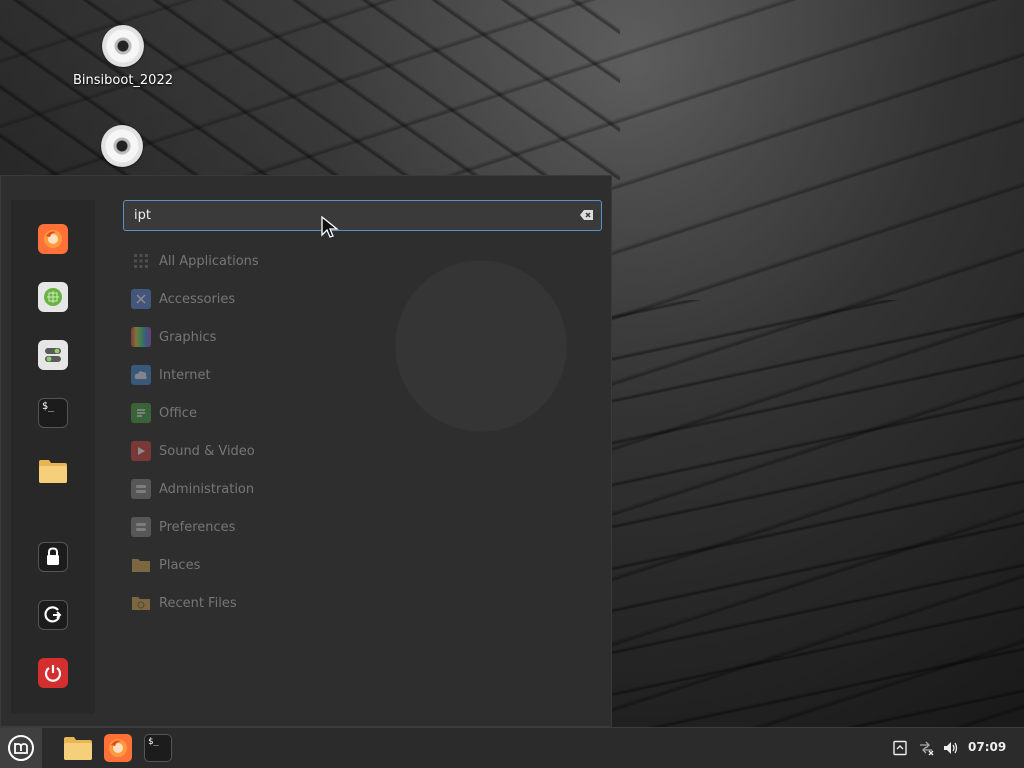  I want to click on menu-button, so click(21, 748).